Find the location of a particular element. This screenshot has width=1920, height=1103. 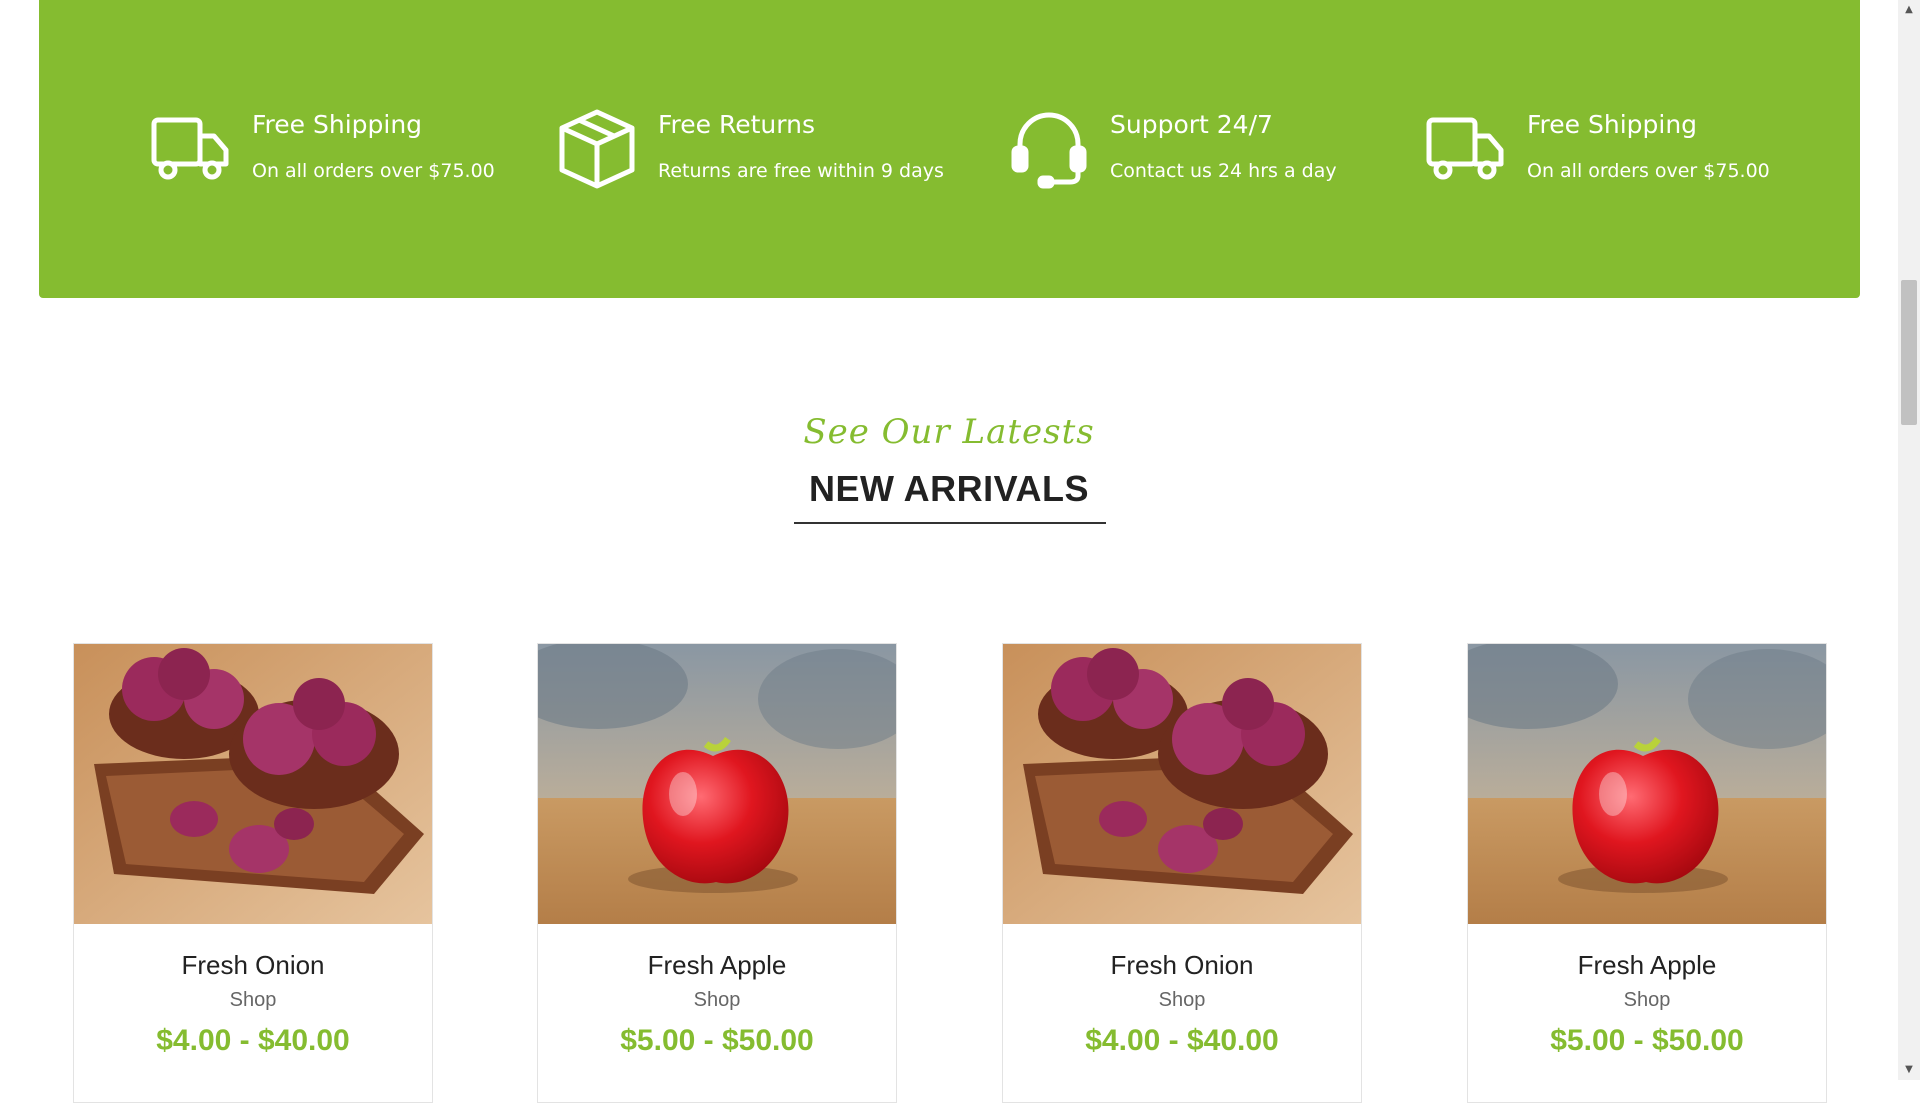

feature-title: Support 24/7 is located at coordinates (1191, 124).